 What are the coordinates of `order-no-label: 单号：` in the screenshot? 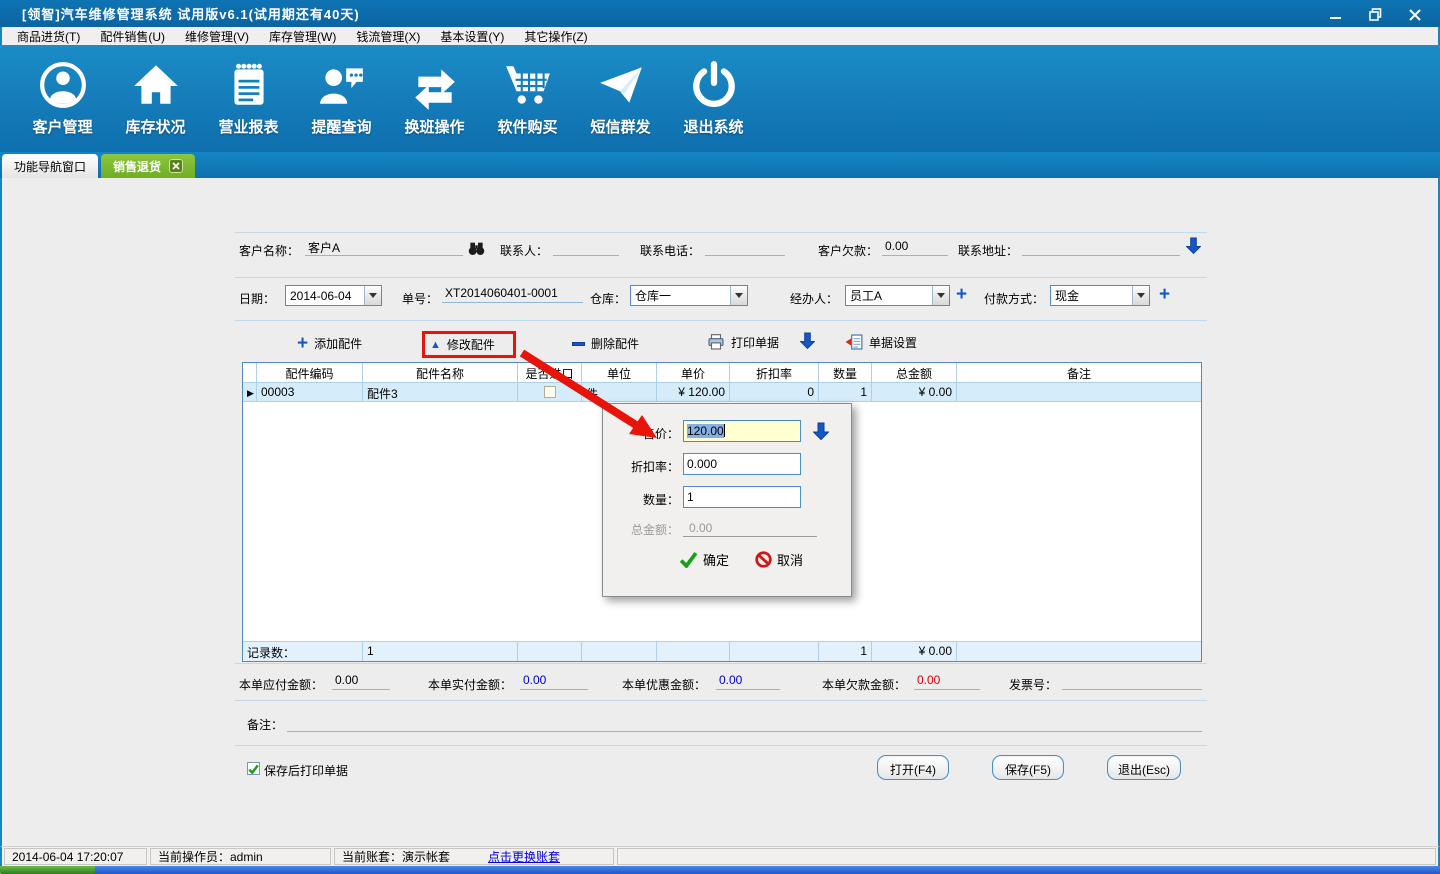 It's located at (420, 299).